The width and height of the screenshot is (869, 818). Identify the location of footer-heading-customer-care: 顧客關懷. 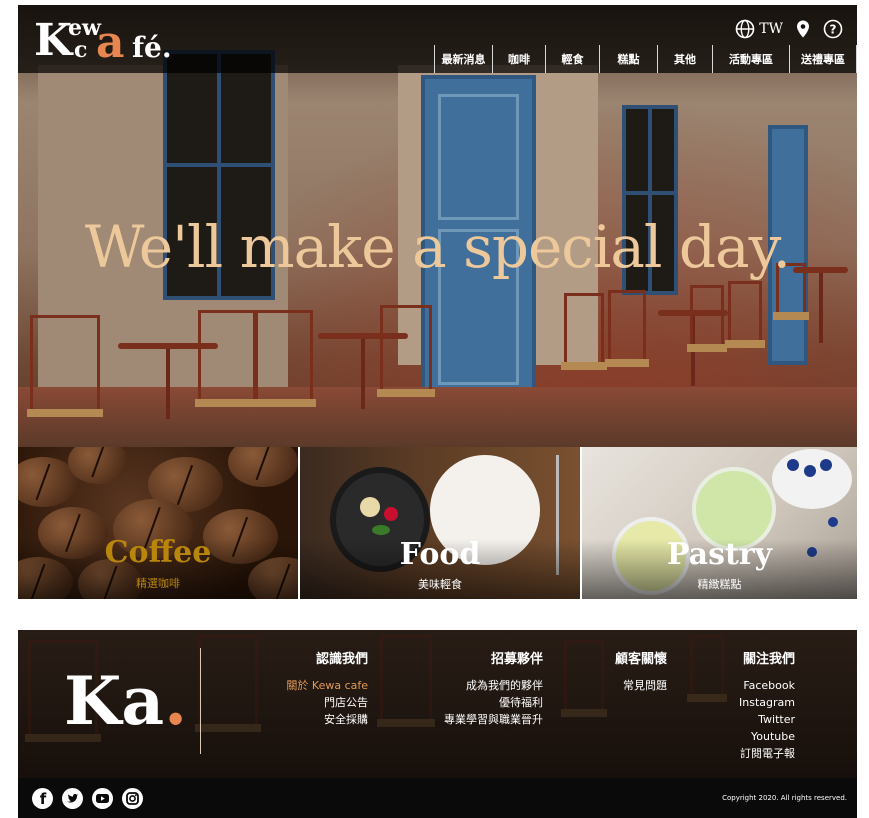
(640, 659).